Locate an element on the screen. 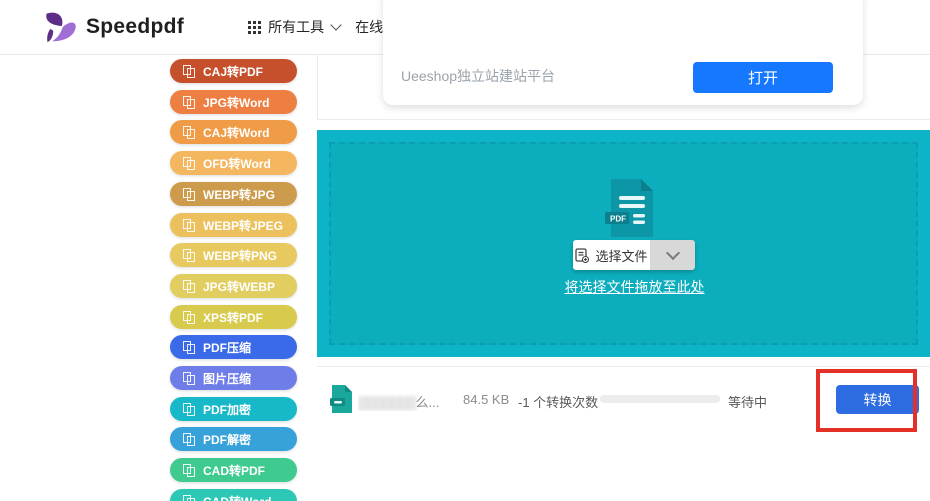 The image size is (930, 501). sidebar-item-label: CAJ转Word is located at coordinates (236, 132).